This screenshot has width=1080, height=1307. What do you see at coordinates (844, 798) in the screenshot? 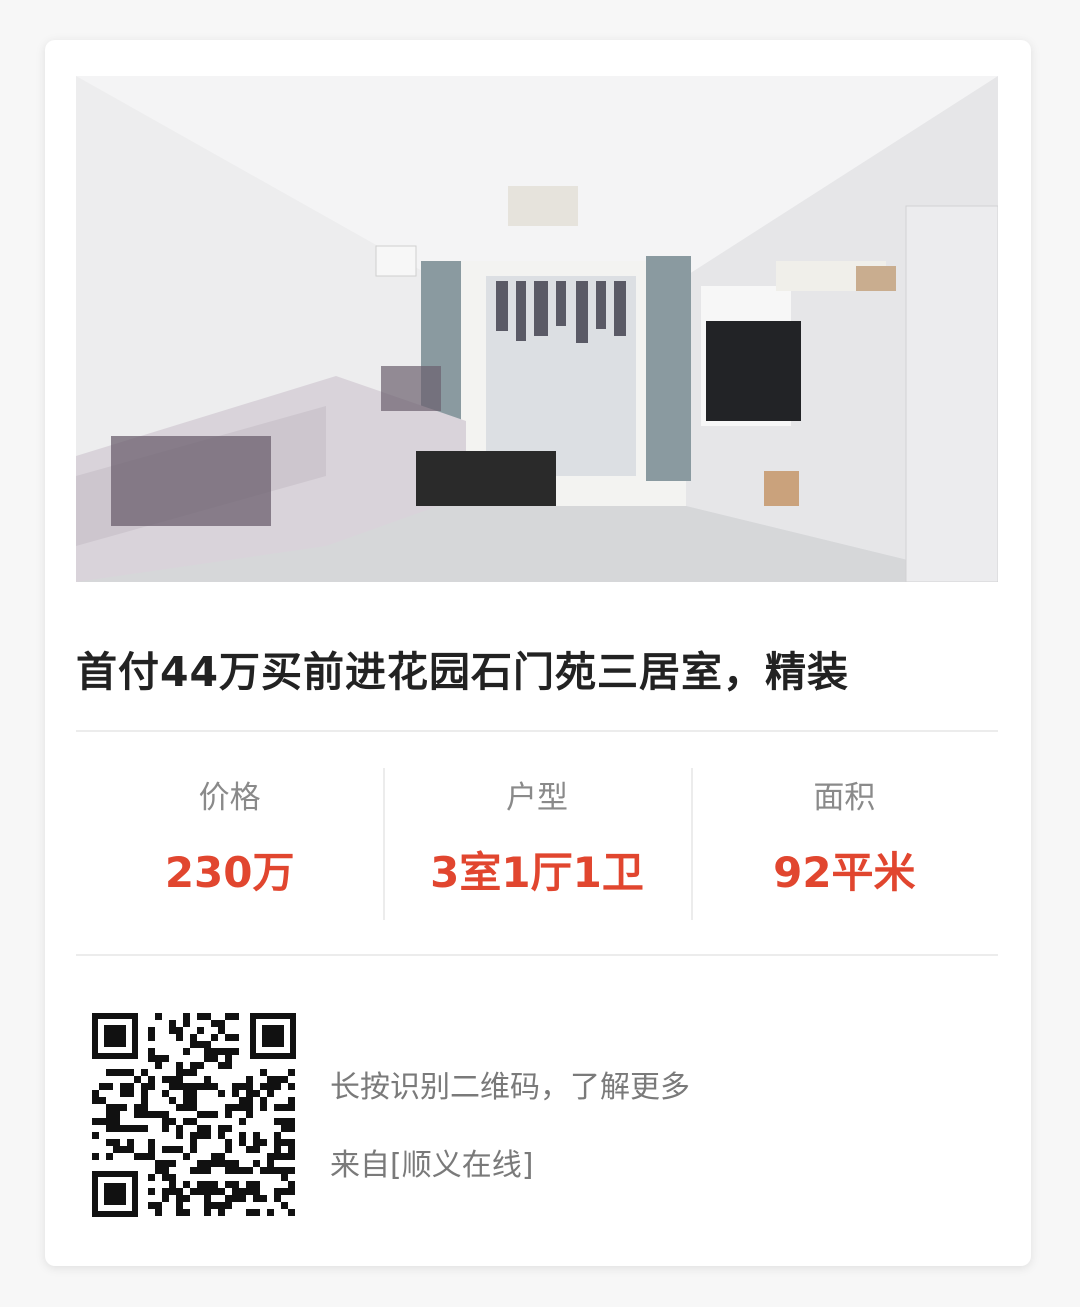
I see `stat-area-label: 面积` at bounding box center [844, 798].